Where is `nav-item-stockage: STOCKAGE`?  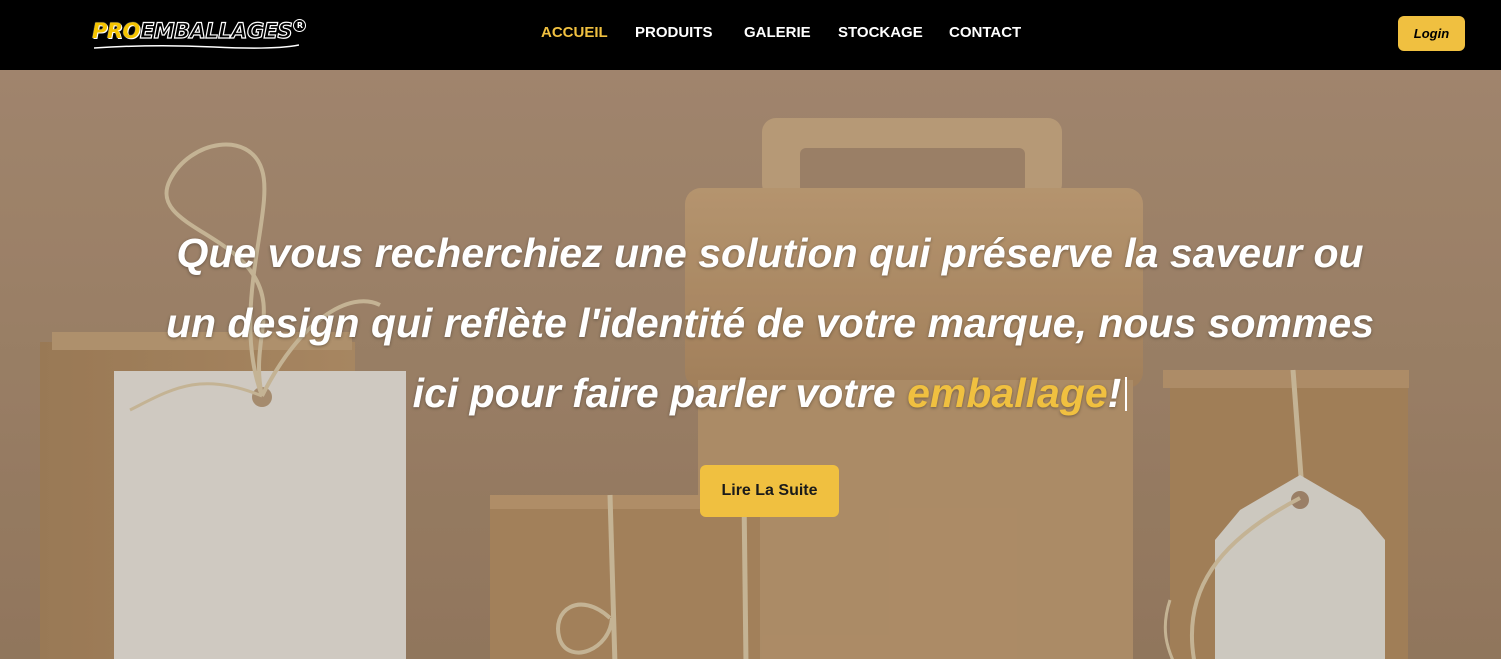 nav-item-stockage: STOCKAGE is located at coordinates (880, 32).